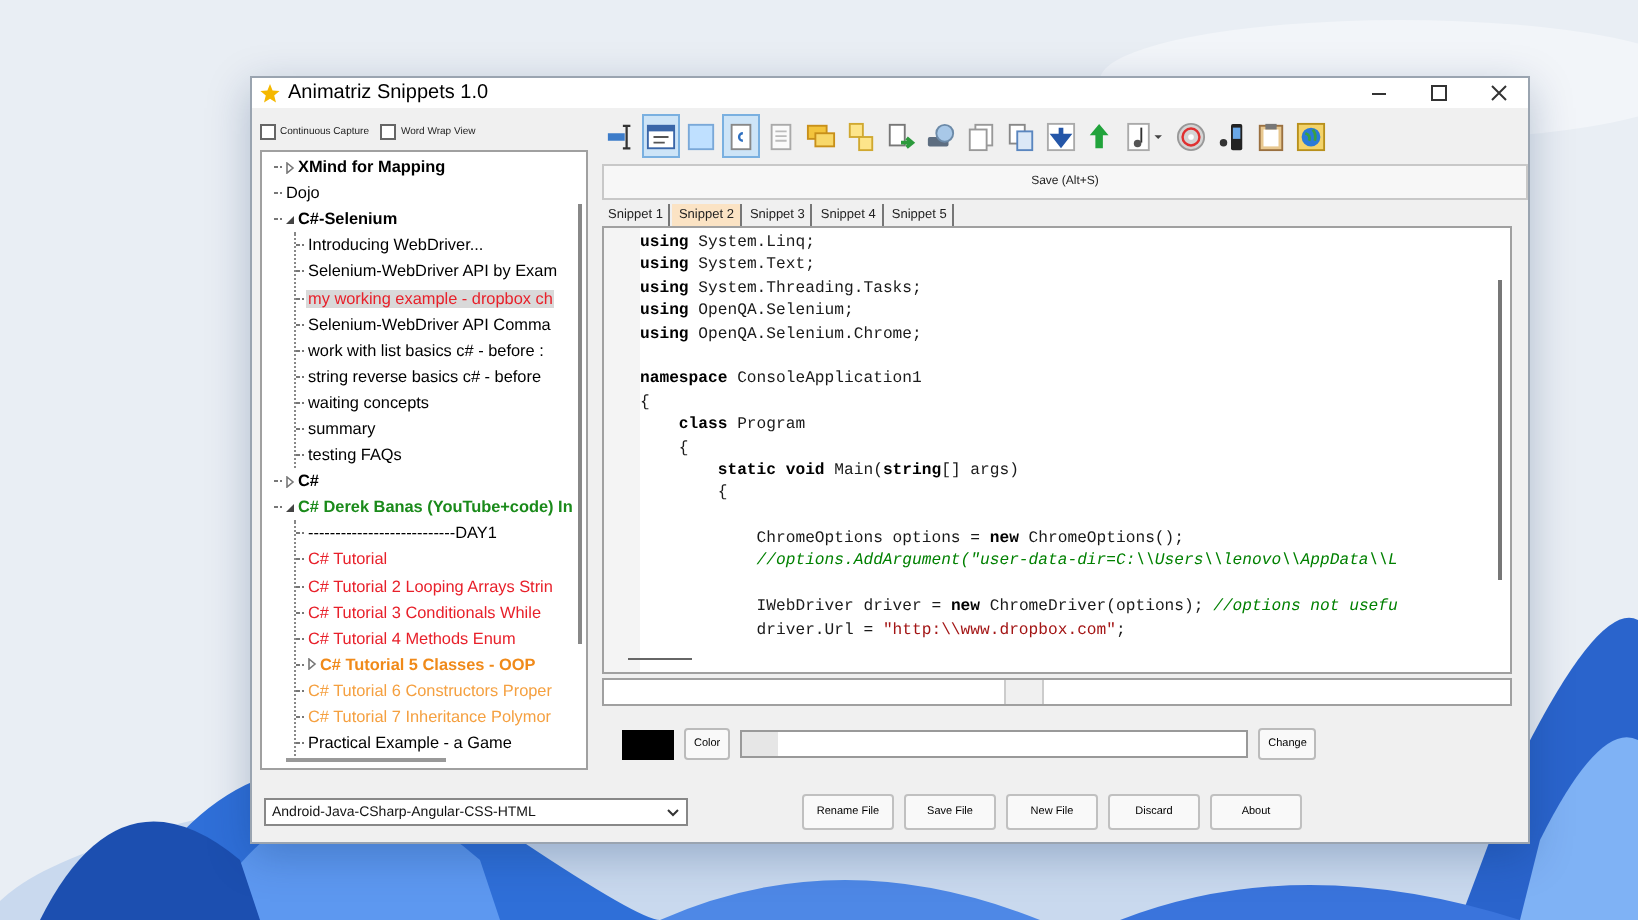 The width and height of the screenshot is (1638, 920). What do you see at coordinates (1076, 562) in the screenshot?
I see `code-line: //options.AddArgument("user-data-dir=C:\\Users\\lenovo\\AppData\\L` at bounding box center [1076, 562].